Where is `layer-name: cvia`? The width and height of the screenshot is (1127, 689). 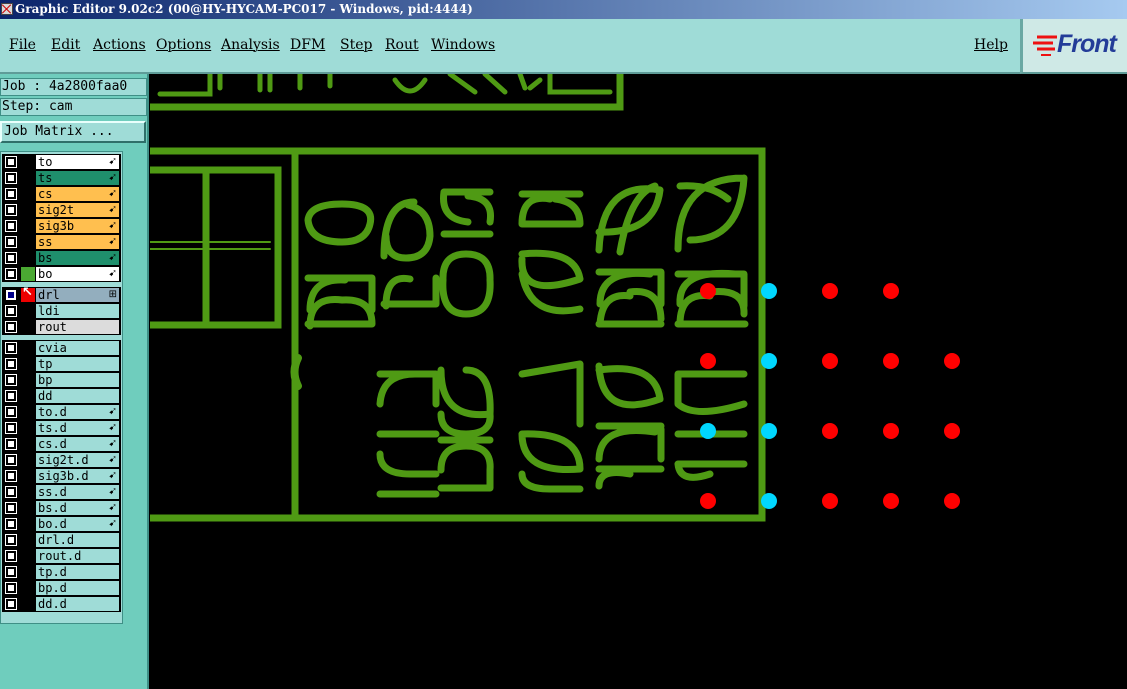
layer-name: cvia is located at coordinates (77, 348).